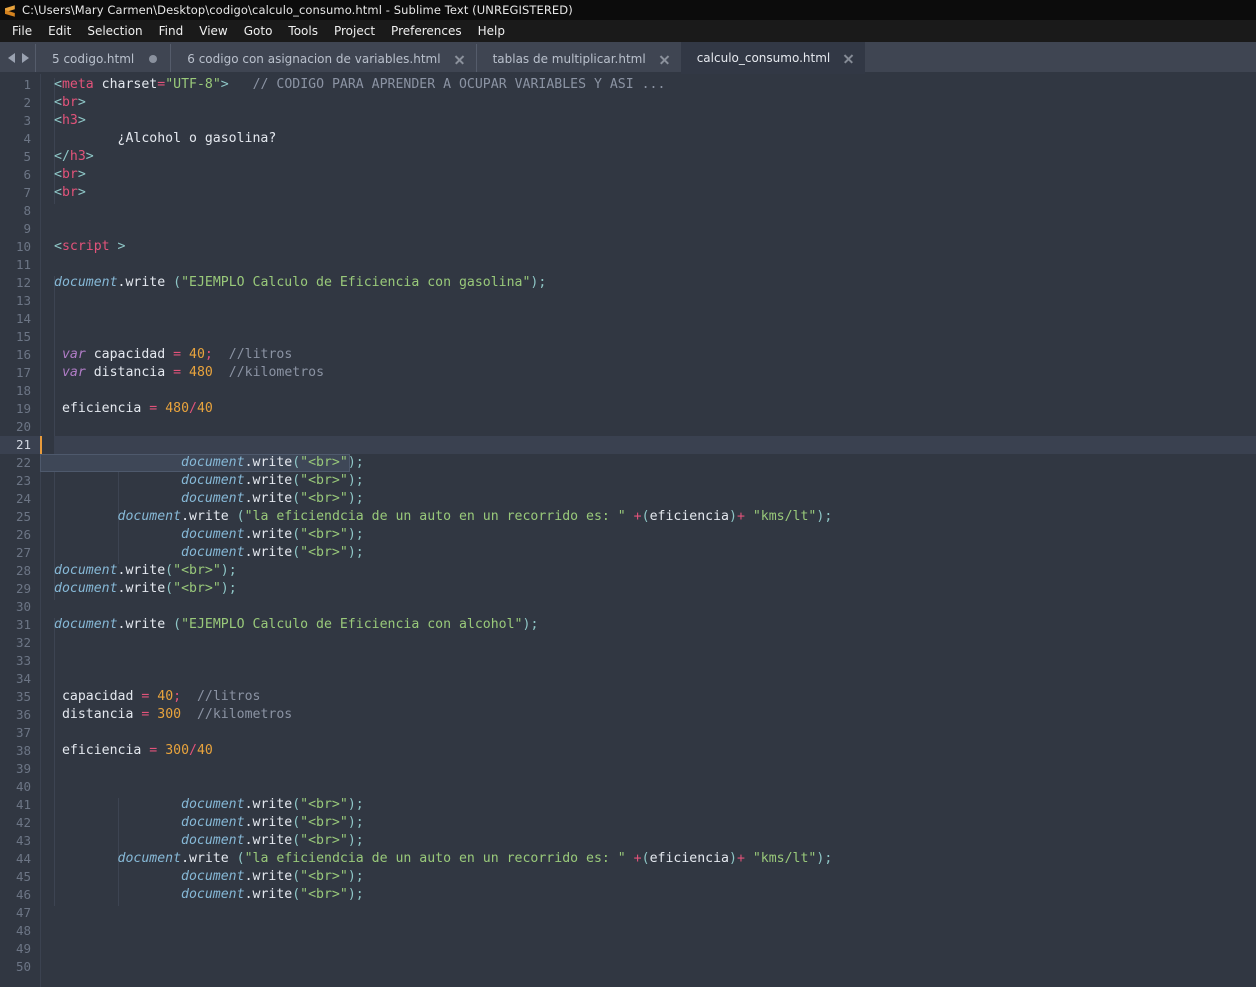  I want to click on line-number: 29, so click(23, 588).